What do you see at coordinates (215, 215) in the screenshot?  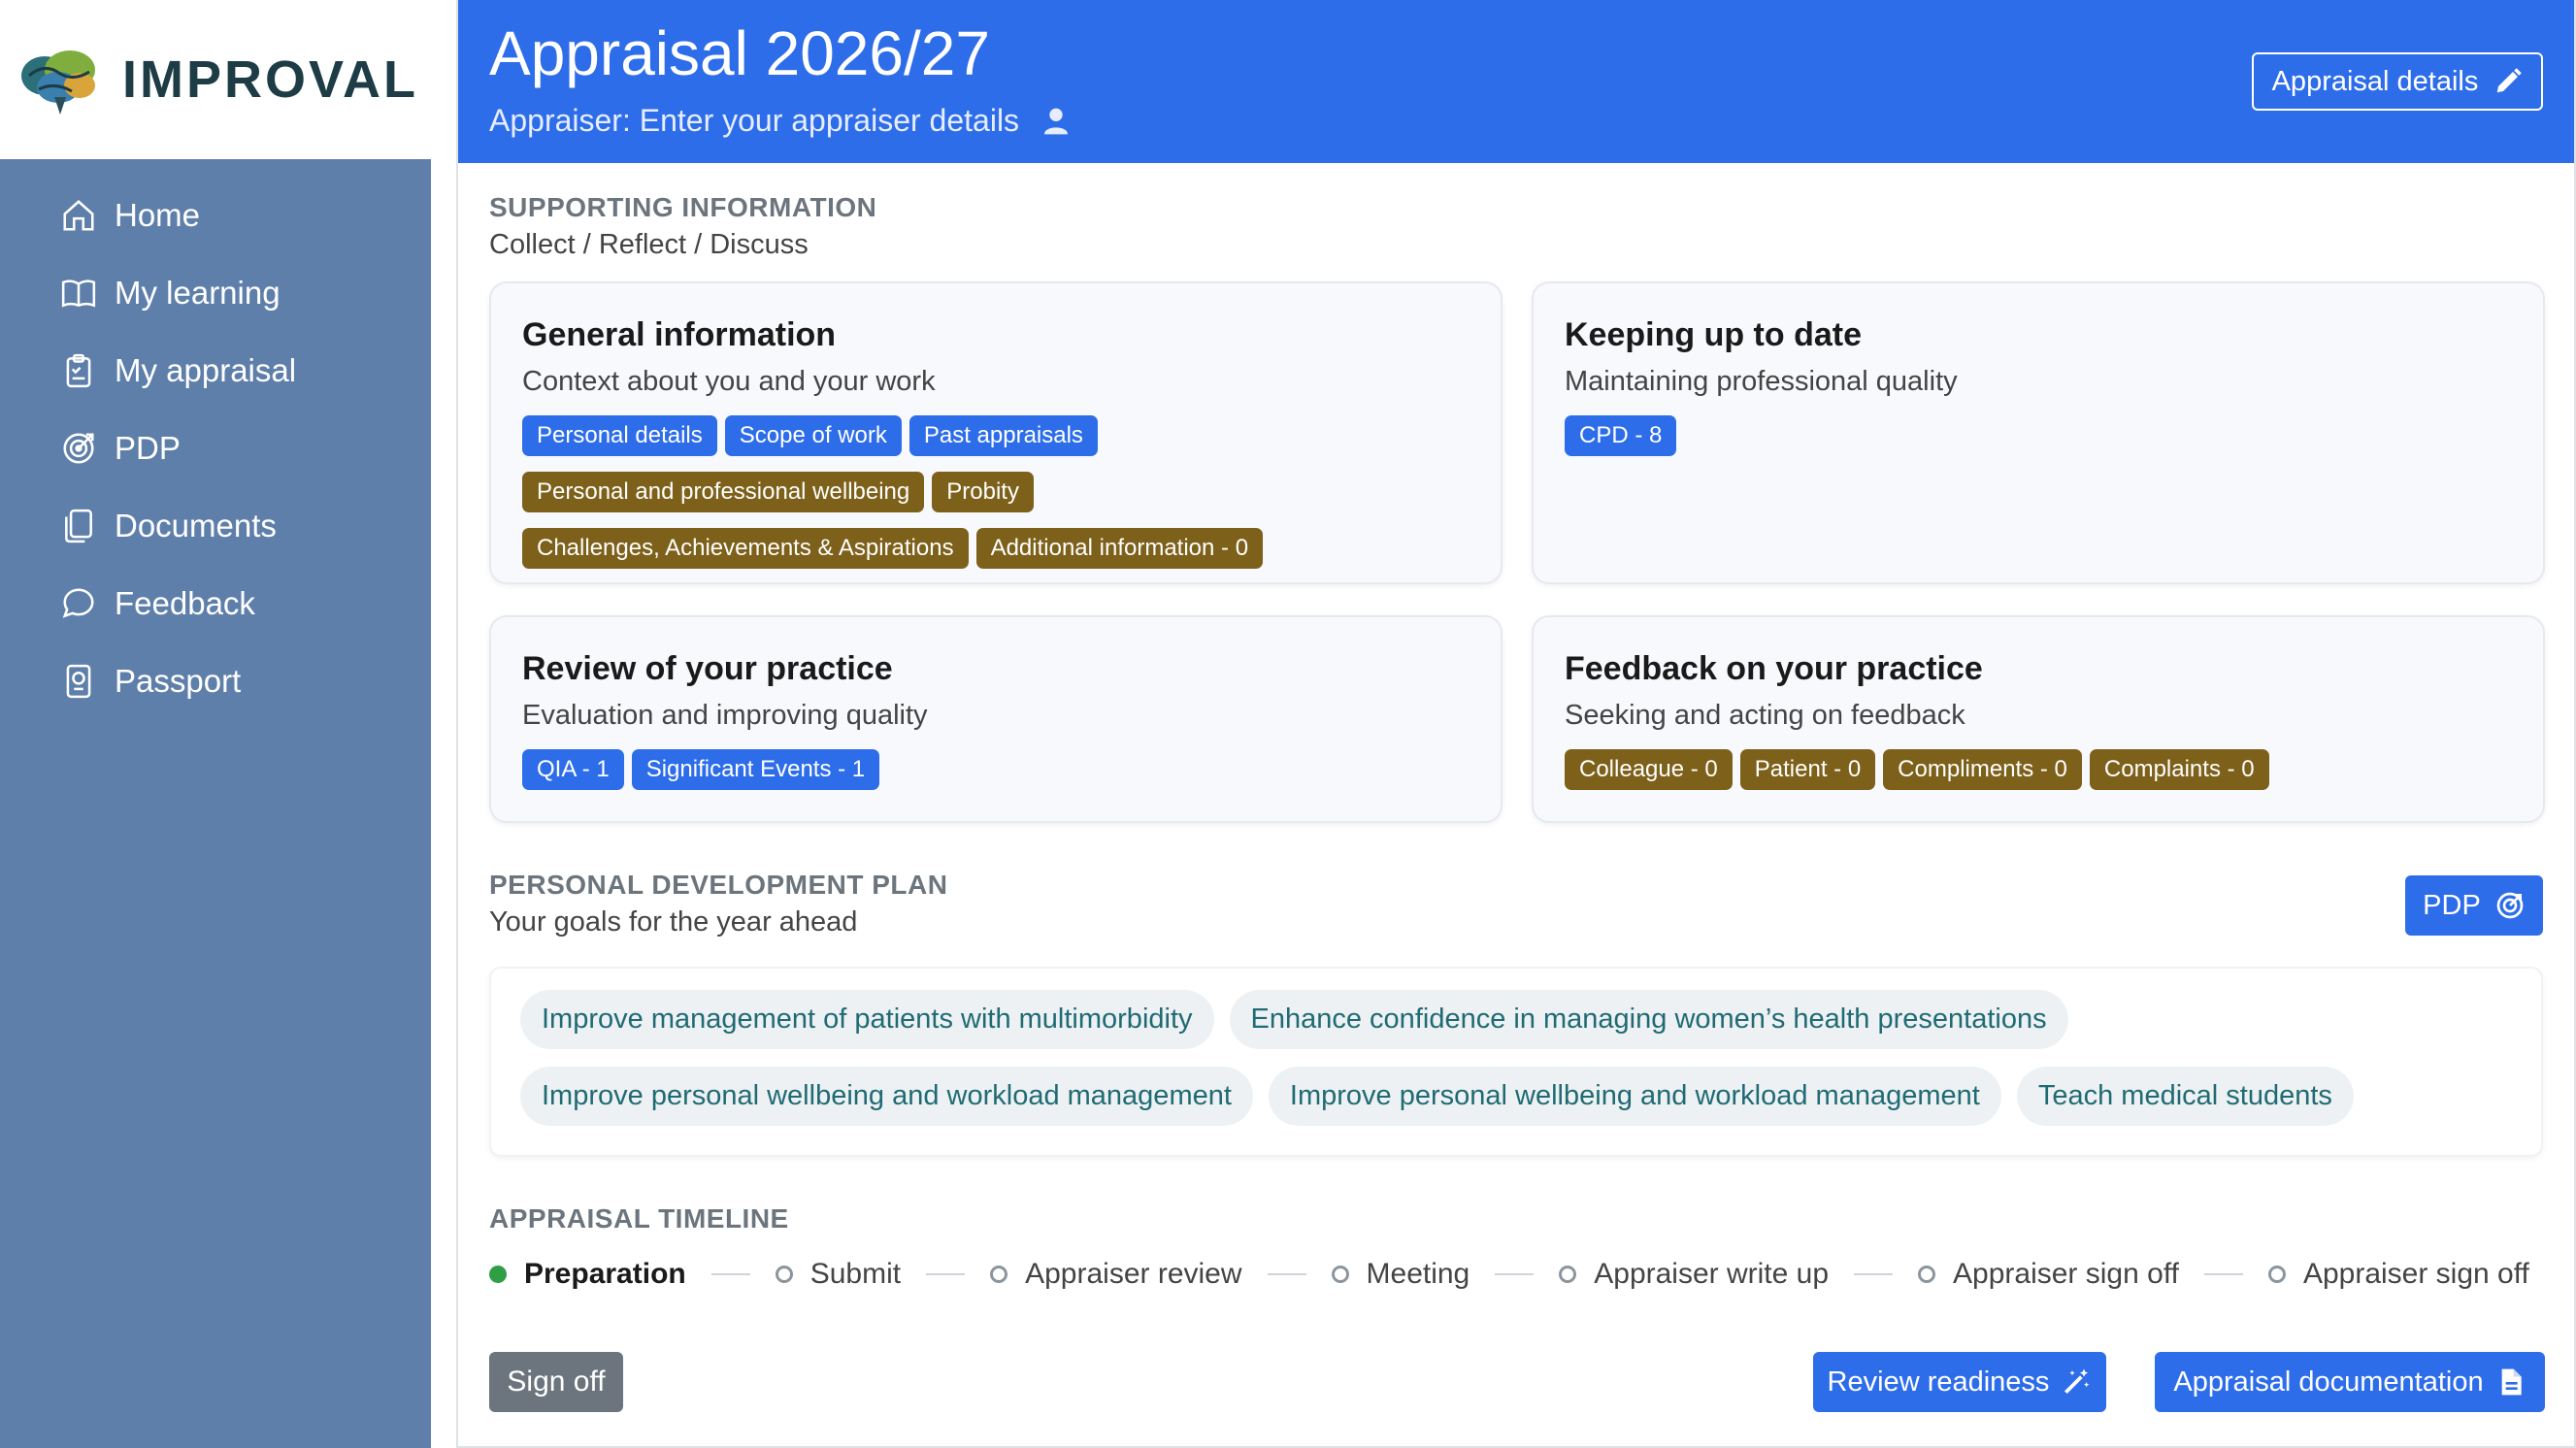 I see `sidebar-item-home: Home` at bounding box center [215, 215].